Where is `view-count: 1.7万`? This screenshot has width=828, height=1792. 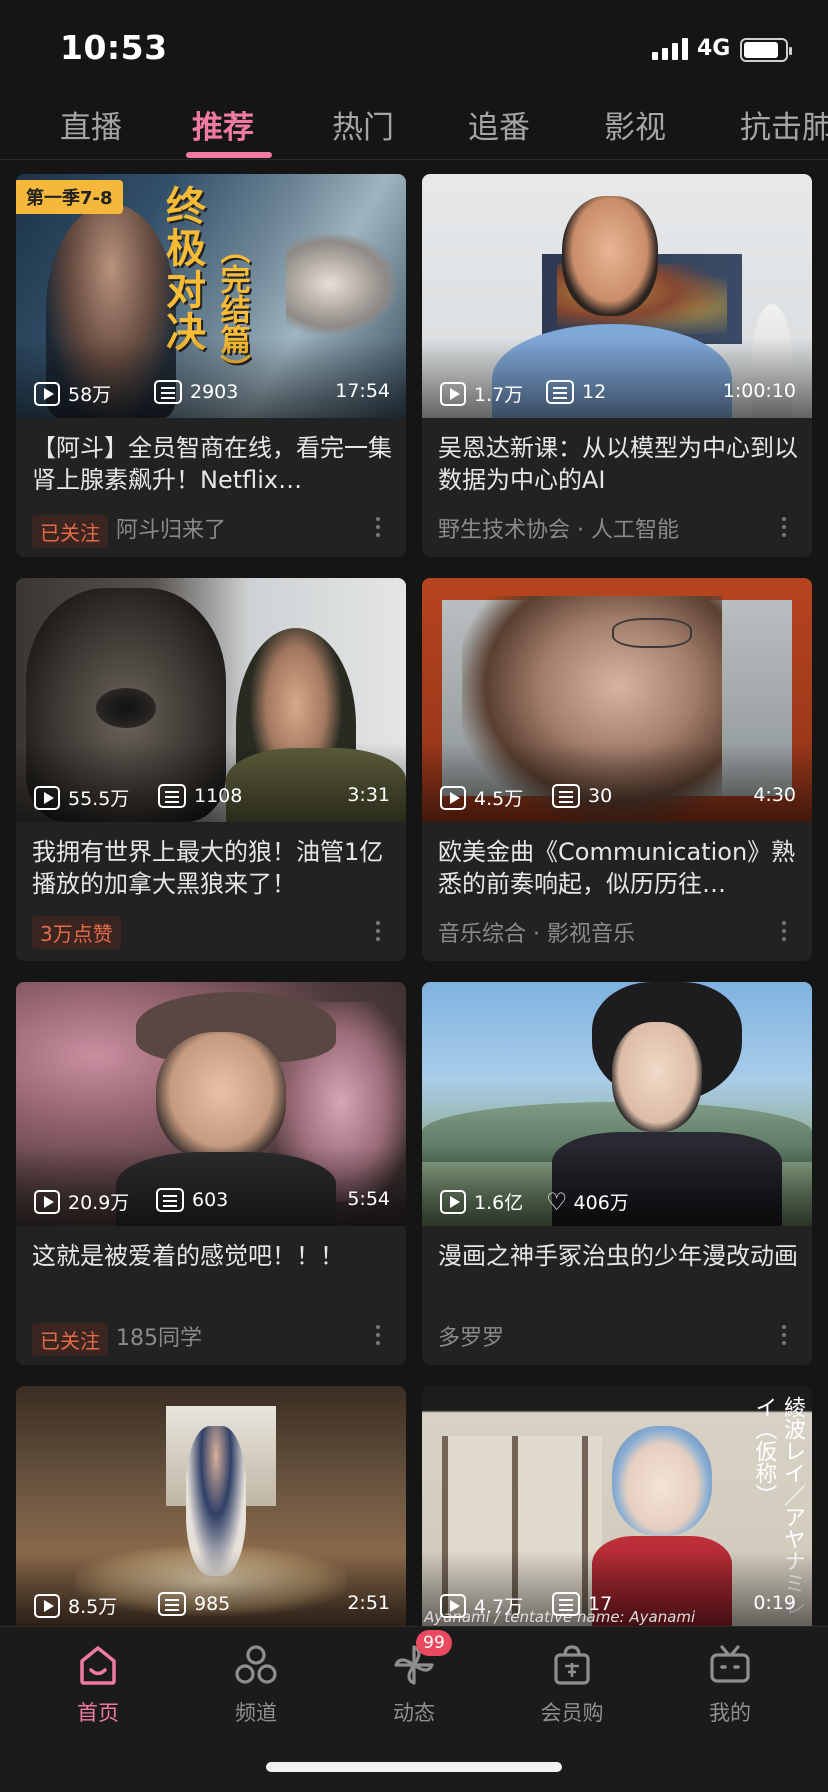 view-count: 1.7万 is located at coordinates (499, 395).